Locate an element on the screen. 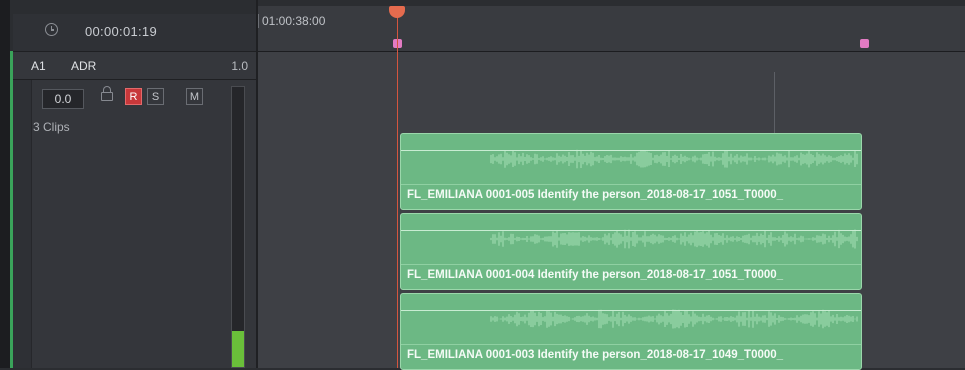 The height and width of the screenshot is (370, 965). timeline-marker-icon is located at coordinates (864, 43).